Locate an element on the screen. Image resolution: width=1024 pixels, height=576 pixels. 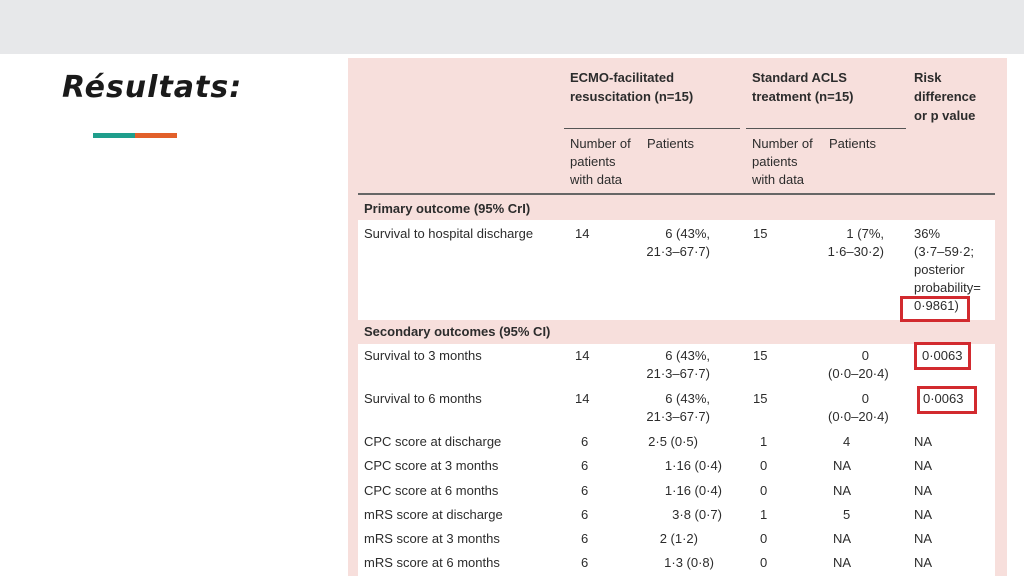
row-label: Survival to hospital discharge is located at coordinates (449, 233).